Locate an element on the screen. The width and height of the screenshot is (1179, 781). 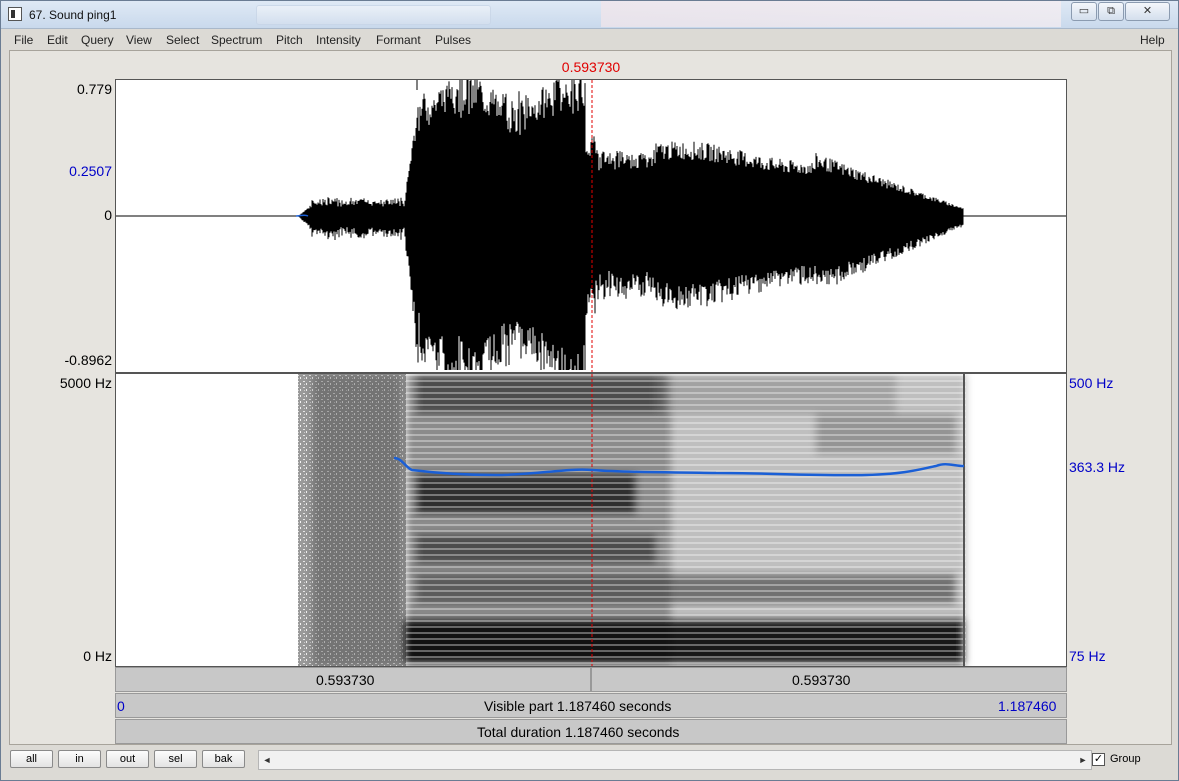
total-duration-label: Total duration 1.187460 seconds is located at coordinates (578, 732).